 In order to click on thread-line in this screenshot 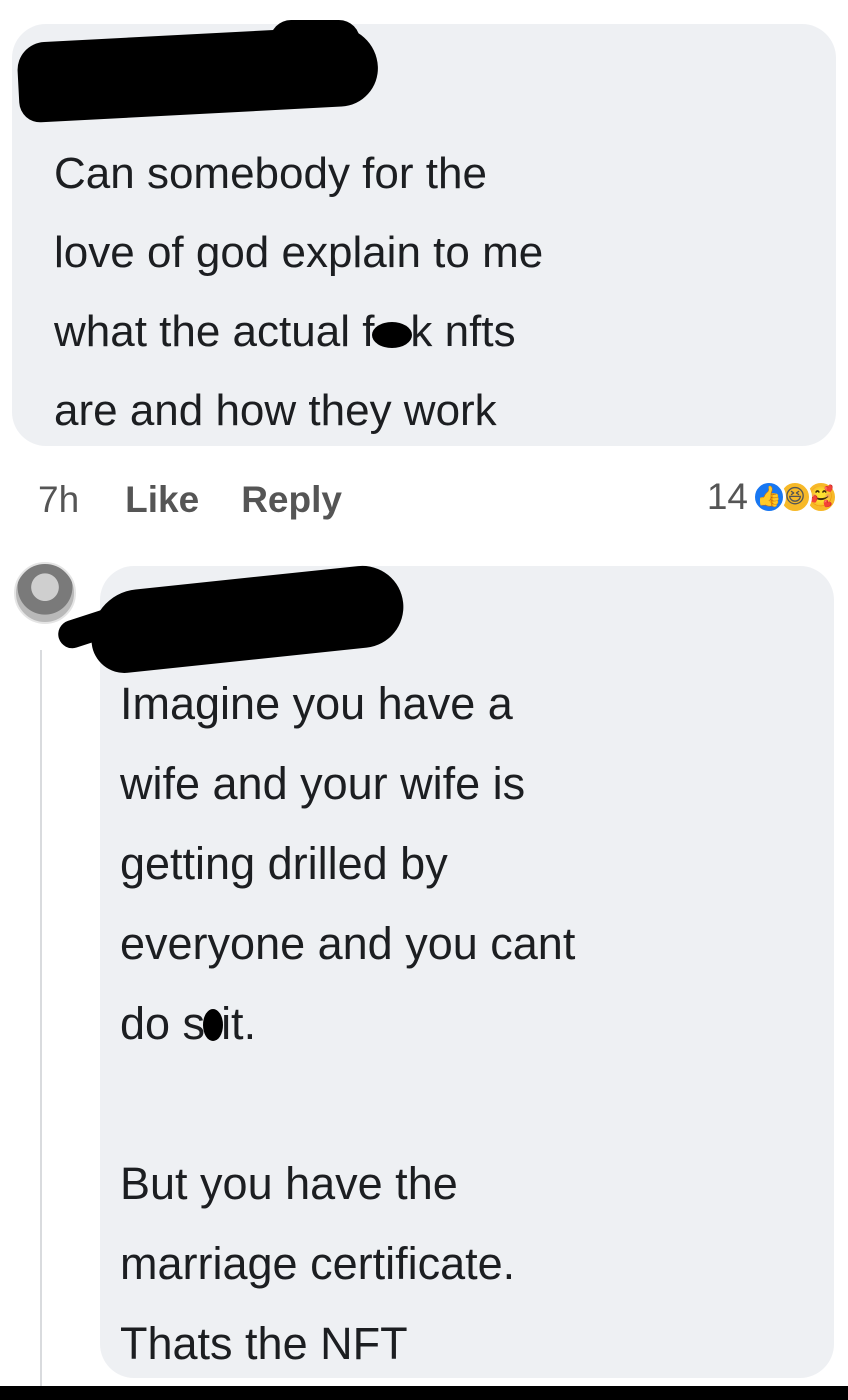, I will do `click(41, 1025)`.